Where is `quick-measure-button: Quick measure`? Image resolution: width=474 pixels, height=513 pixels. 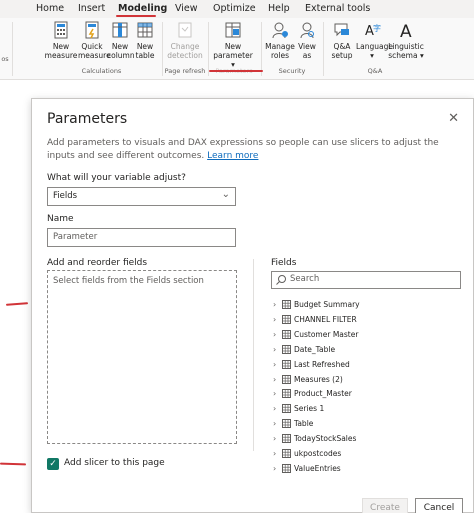
quick-measure-button: Quick measure is located at coordinates (94, 43).